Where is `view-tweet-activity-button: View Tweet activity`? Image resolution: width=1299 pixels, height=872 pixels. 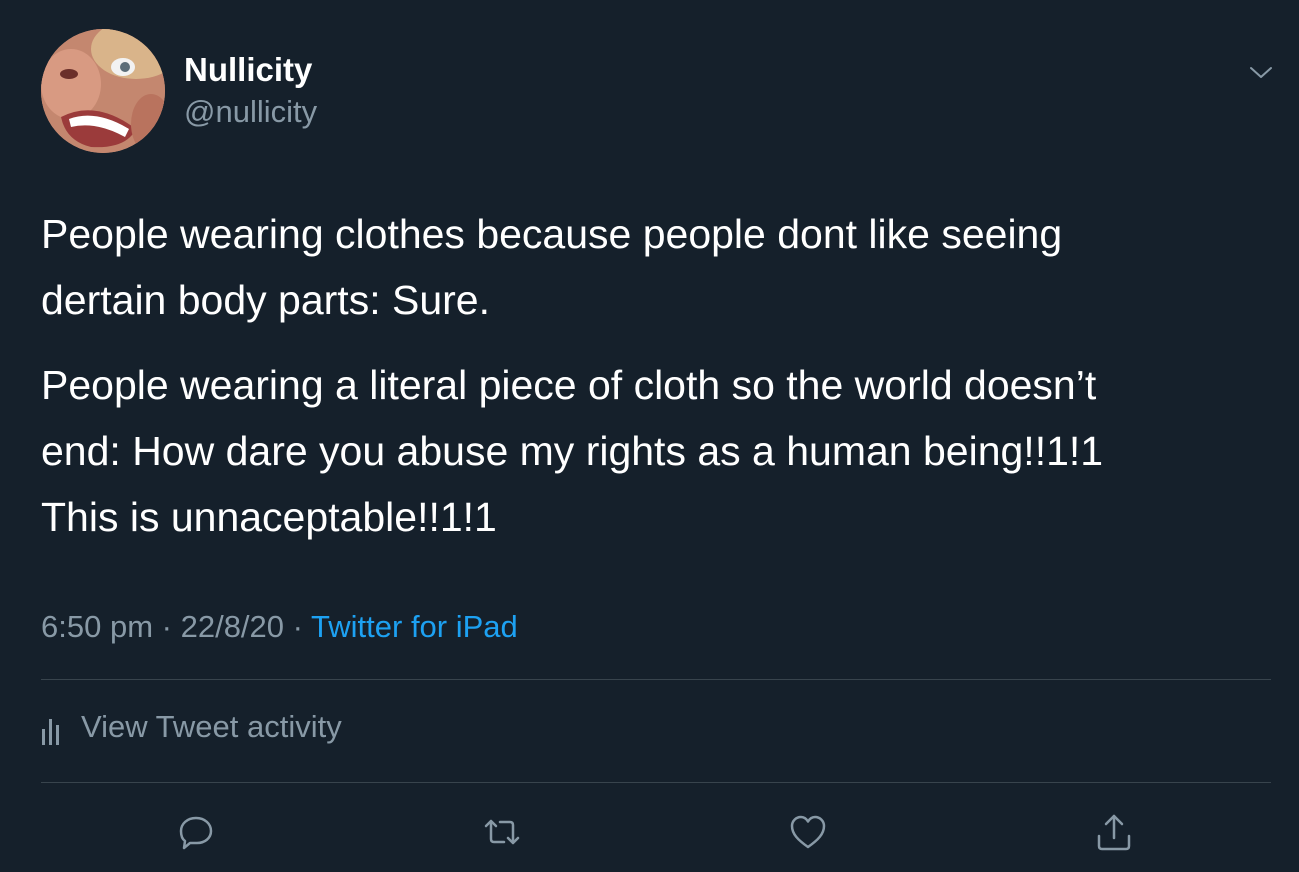
view-tweet-activity-button: View Tweet activity is located at coordinates (191, 727).